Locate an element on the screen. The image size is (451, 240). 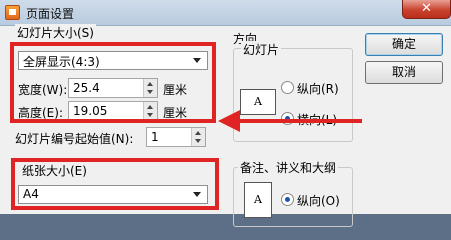
width-value: 25.4 is located at coordinates (86, 88).